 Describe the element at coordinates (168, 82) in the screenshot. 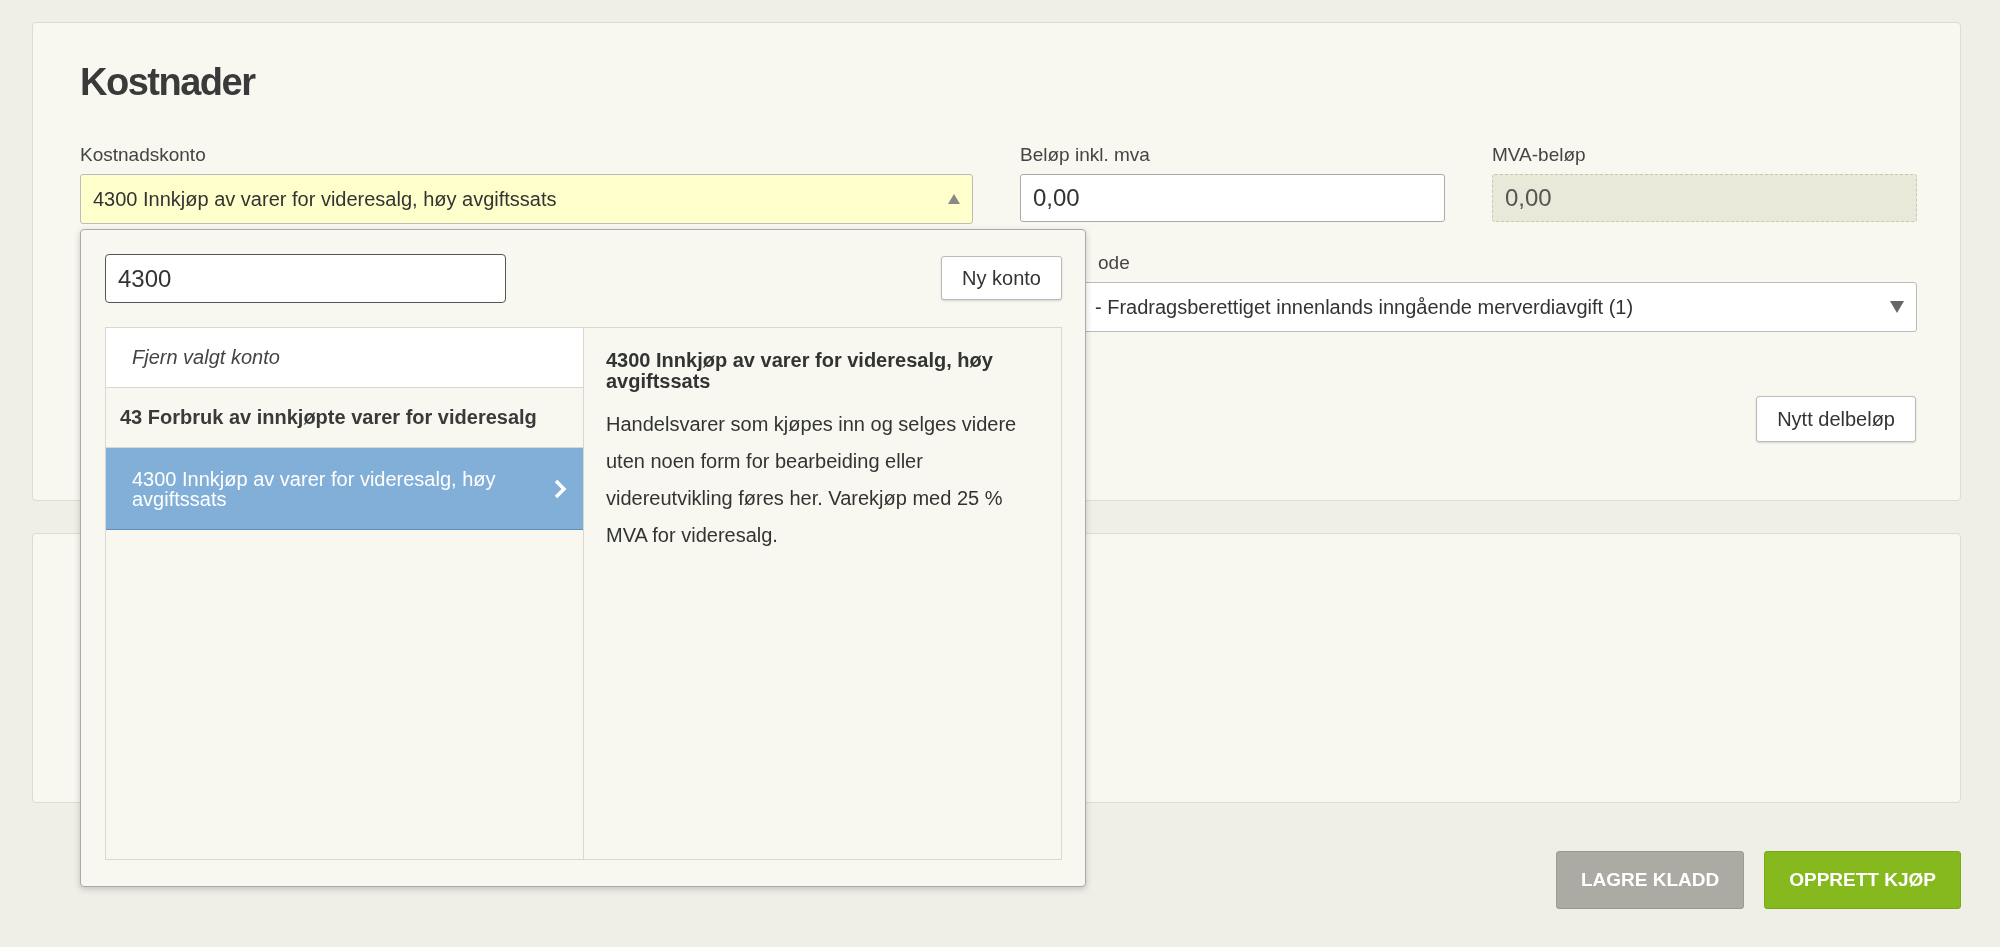

I see `section-title: Kostnader` at that location.